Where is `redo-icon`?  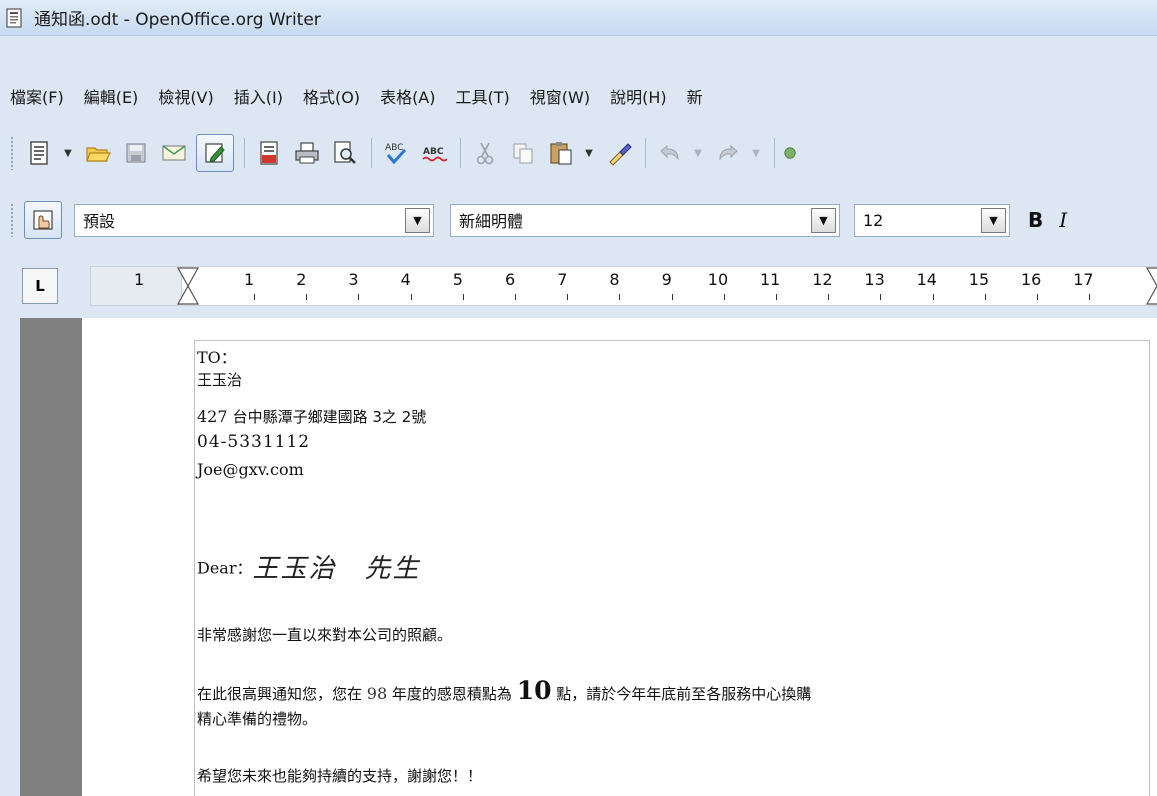
redo-icon is located at coordinates (728, 152).